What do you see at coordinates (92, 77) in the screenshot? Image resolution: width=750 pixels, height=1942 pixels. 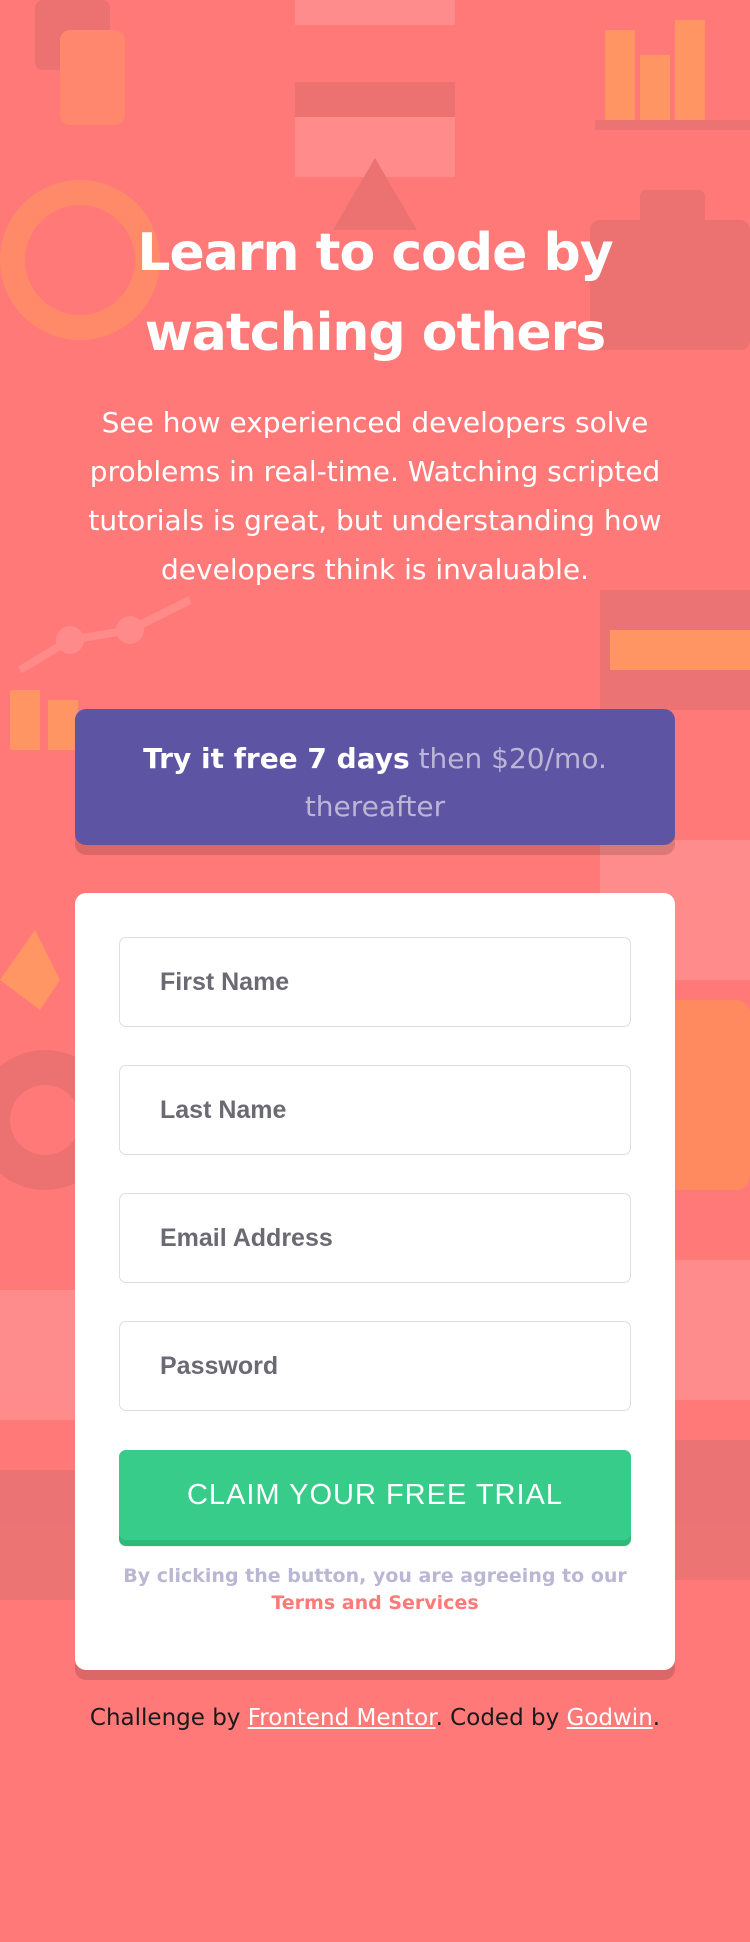 I see `bg-shape-device` at bounding box center [92, 77].